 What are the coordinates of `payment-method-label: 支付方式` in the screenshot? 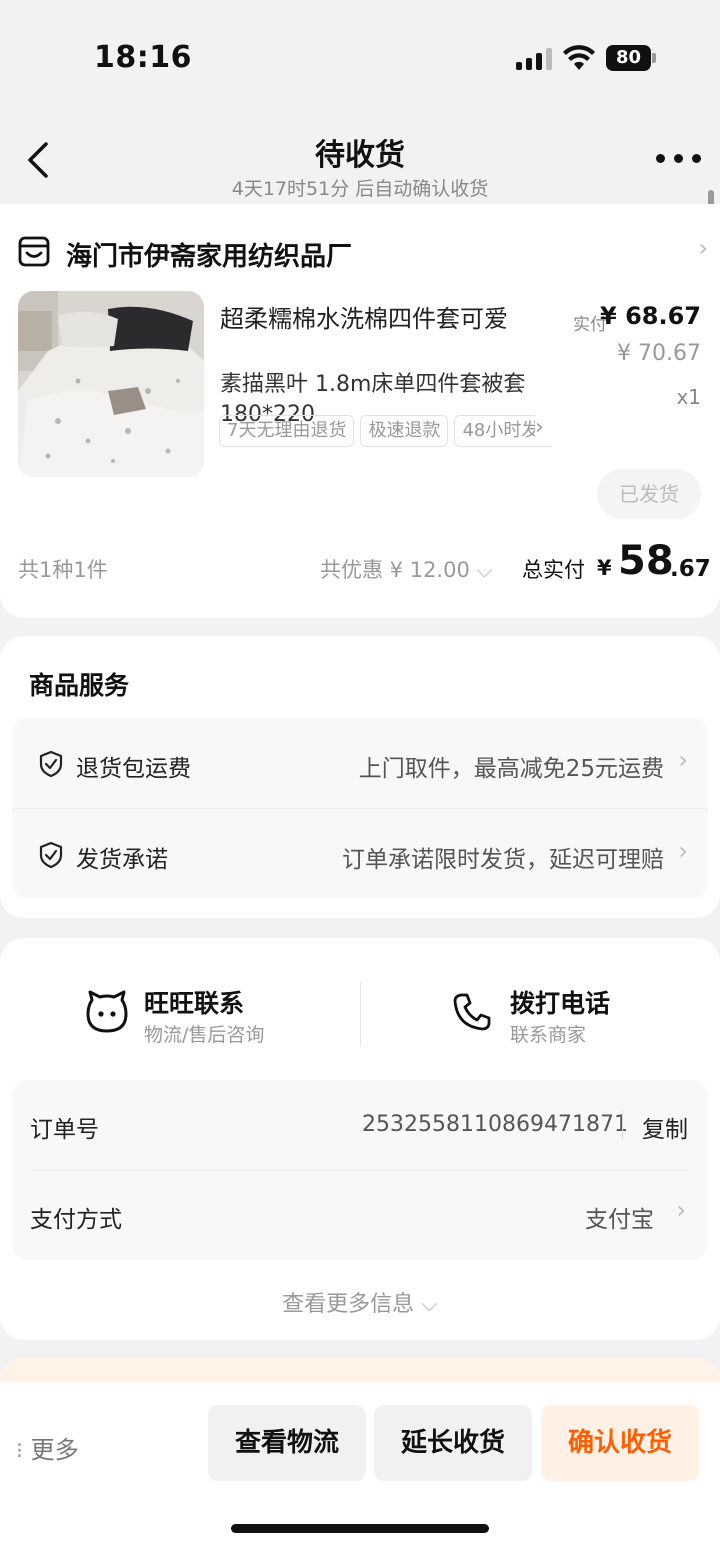 It's located at (76, 1220).